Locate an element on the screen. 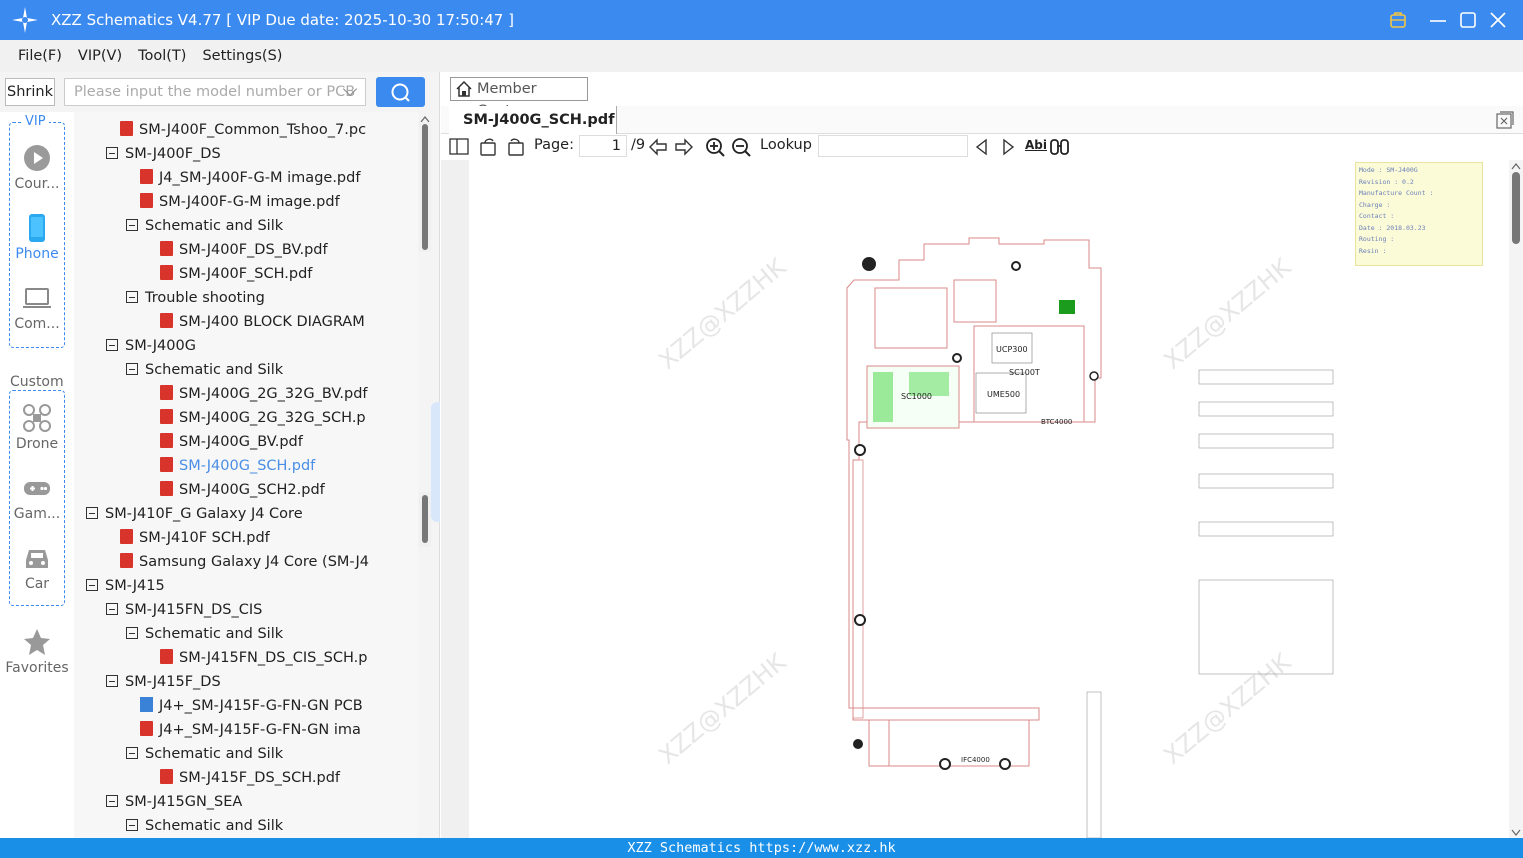 The width and height of the screenshot is (1523, 858). tree-file: J4_SM-J400F-G-M image.pdf is located at coordinates (250, 178).